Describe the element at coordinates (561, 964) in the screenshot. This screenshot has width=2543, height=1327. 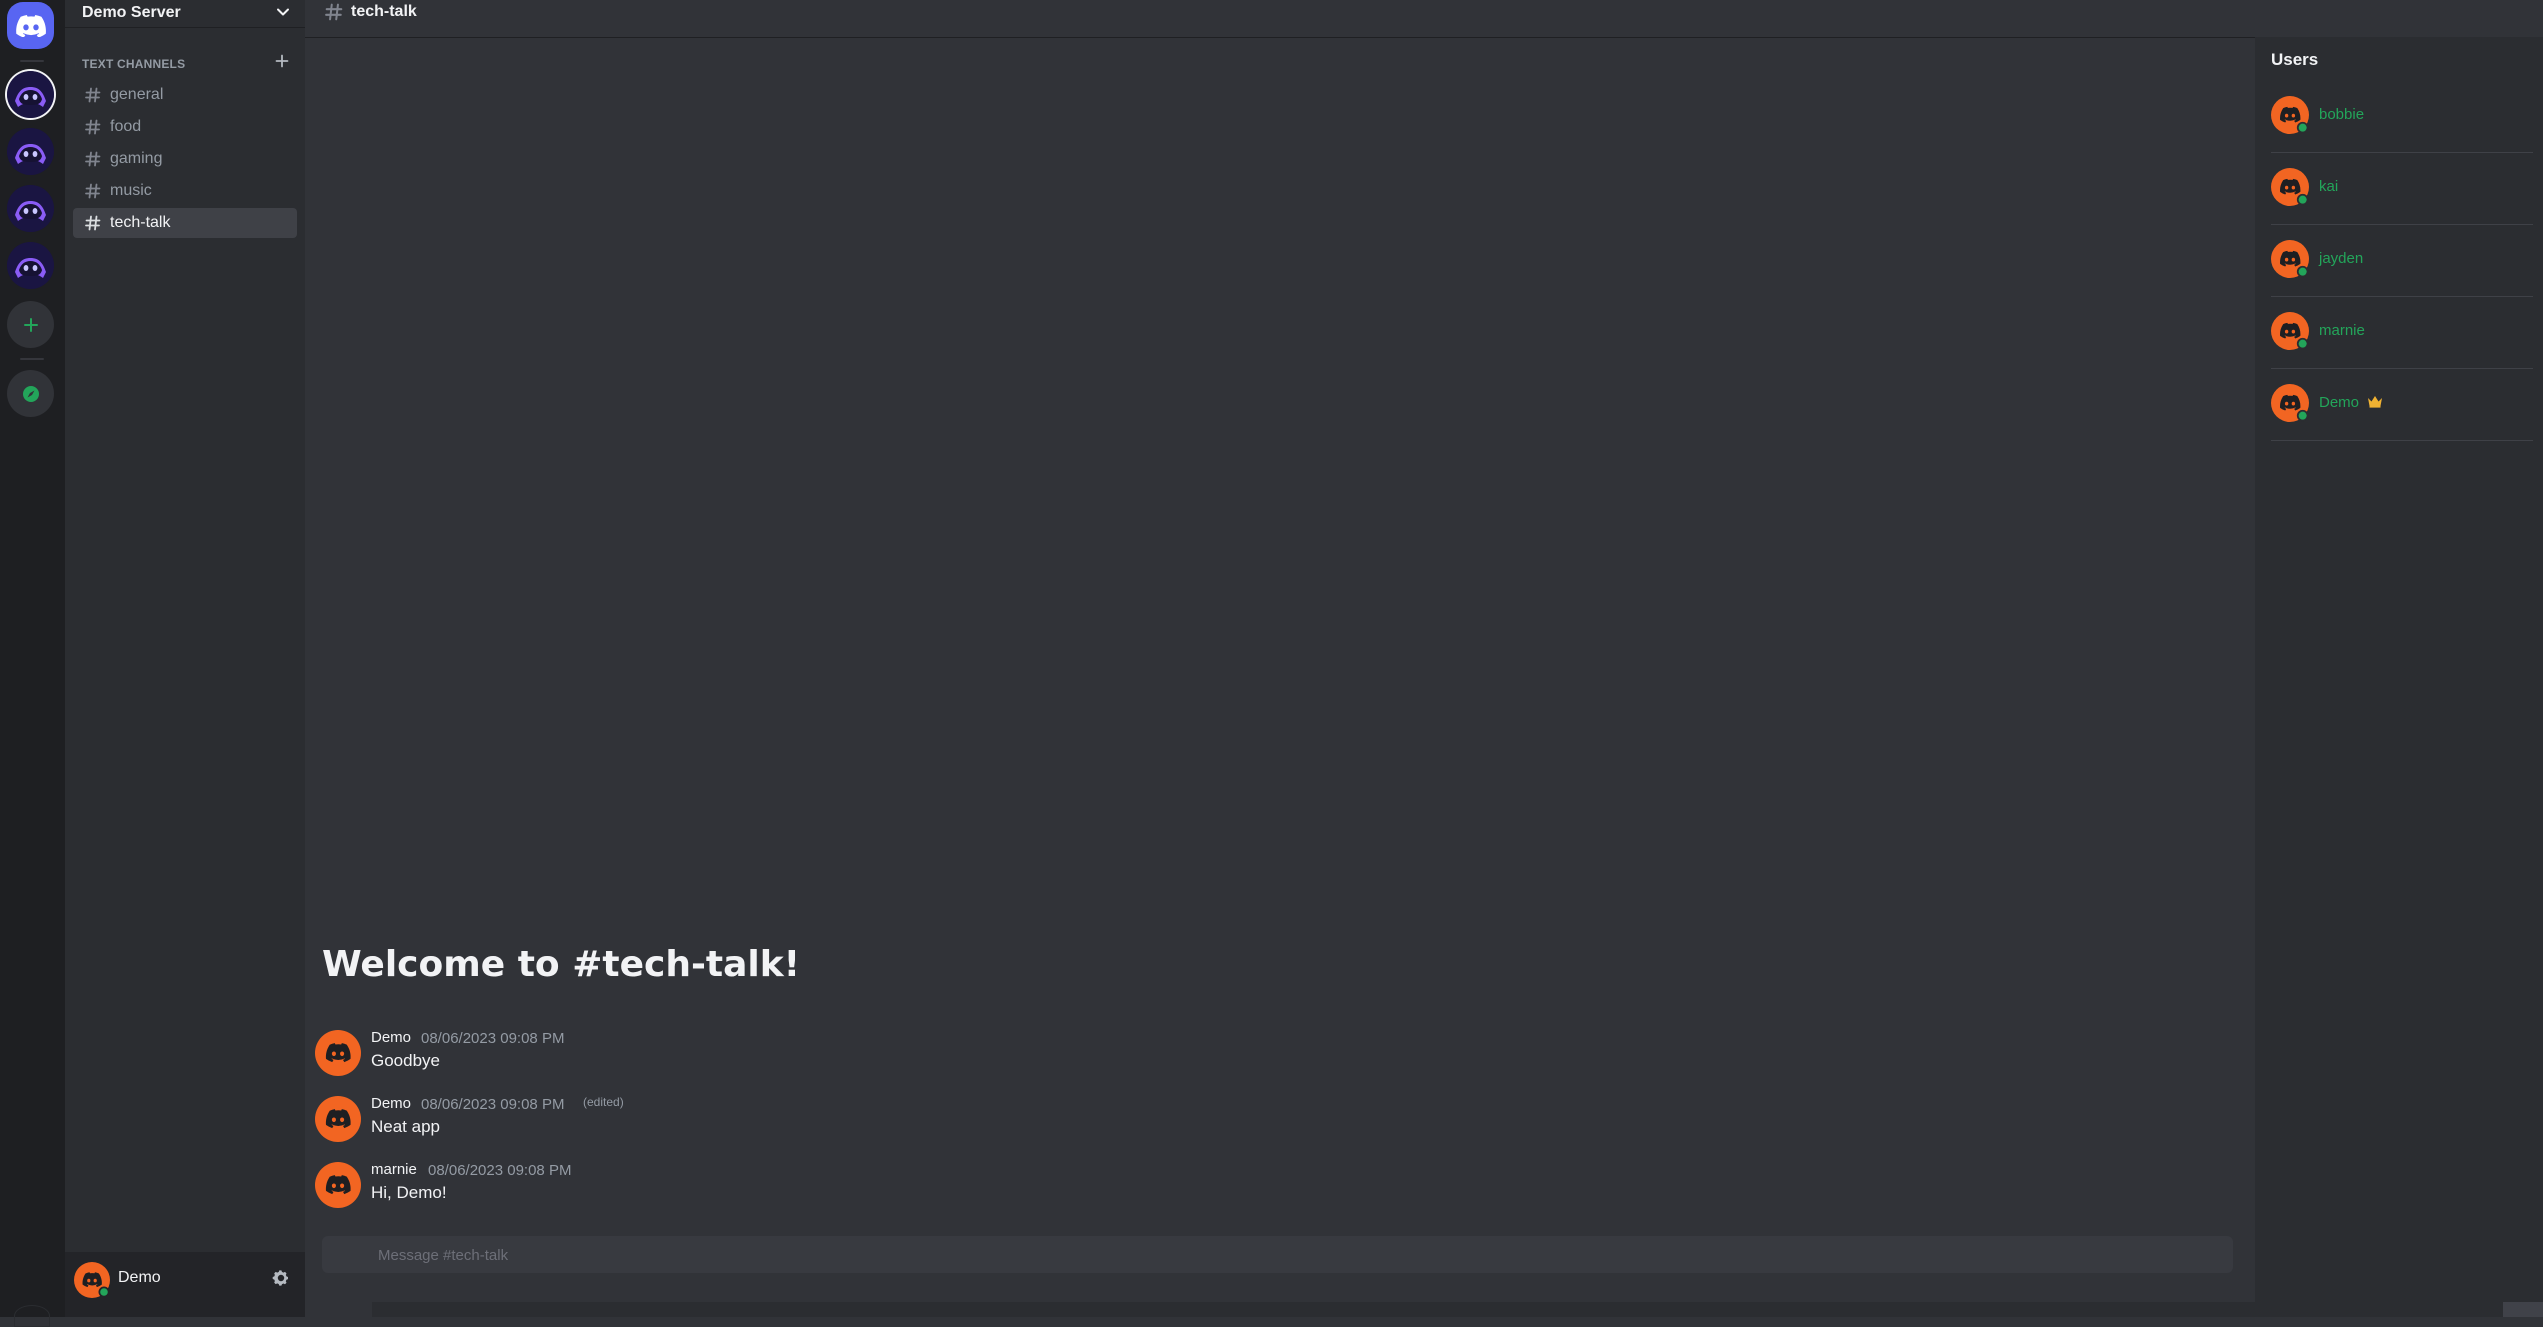
I see `welcome-heading: Welcome to #tech-talk!` at that location.